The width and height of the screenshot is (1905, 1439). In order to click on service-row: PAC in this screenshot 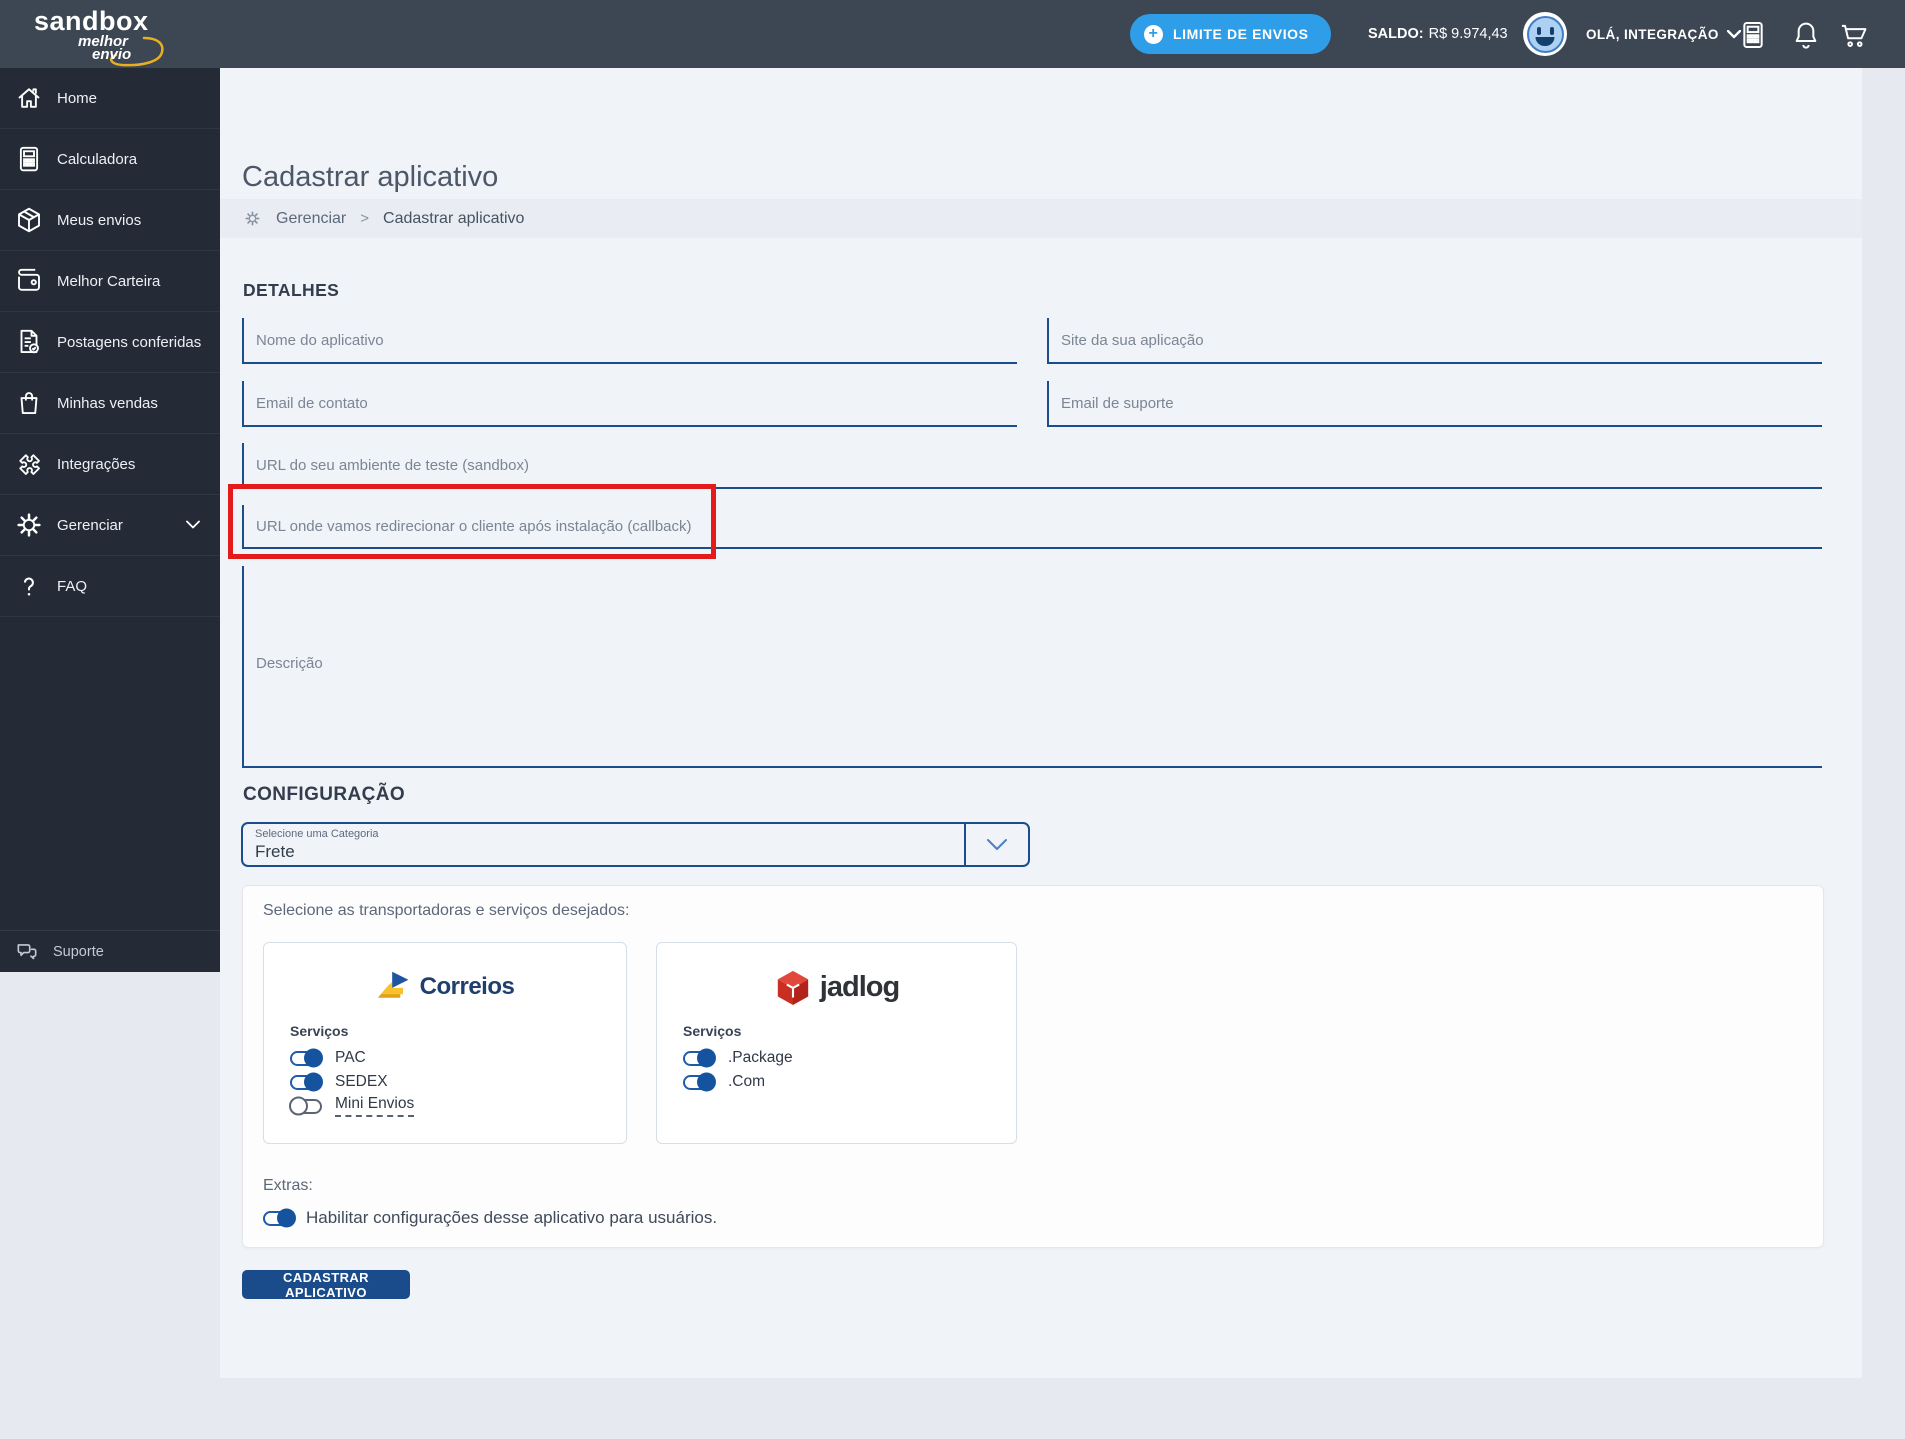, I will do `click(458, 1058)`.